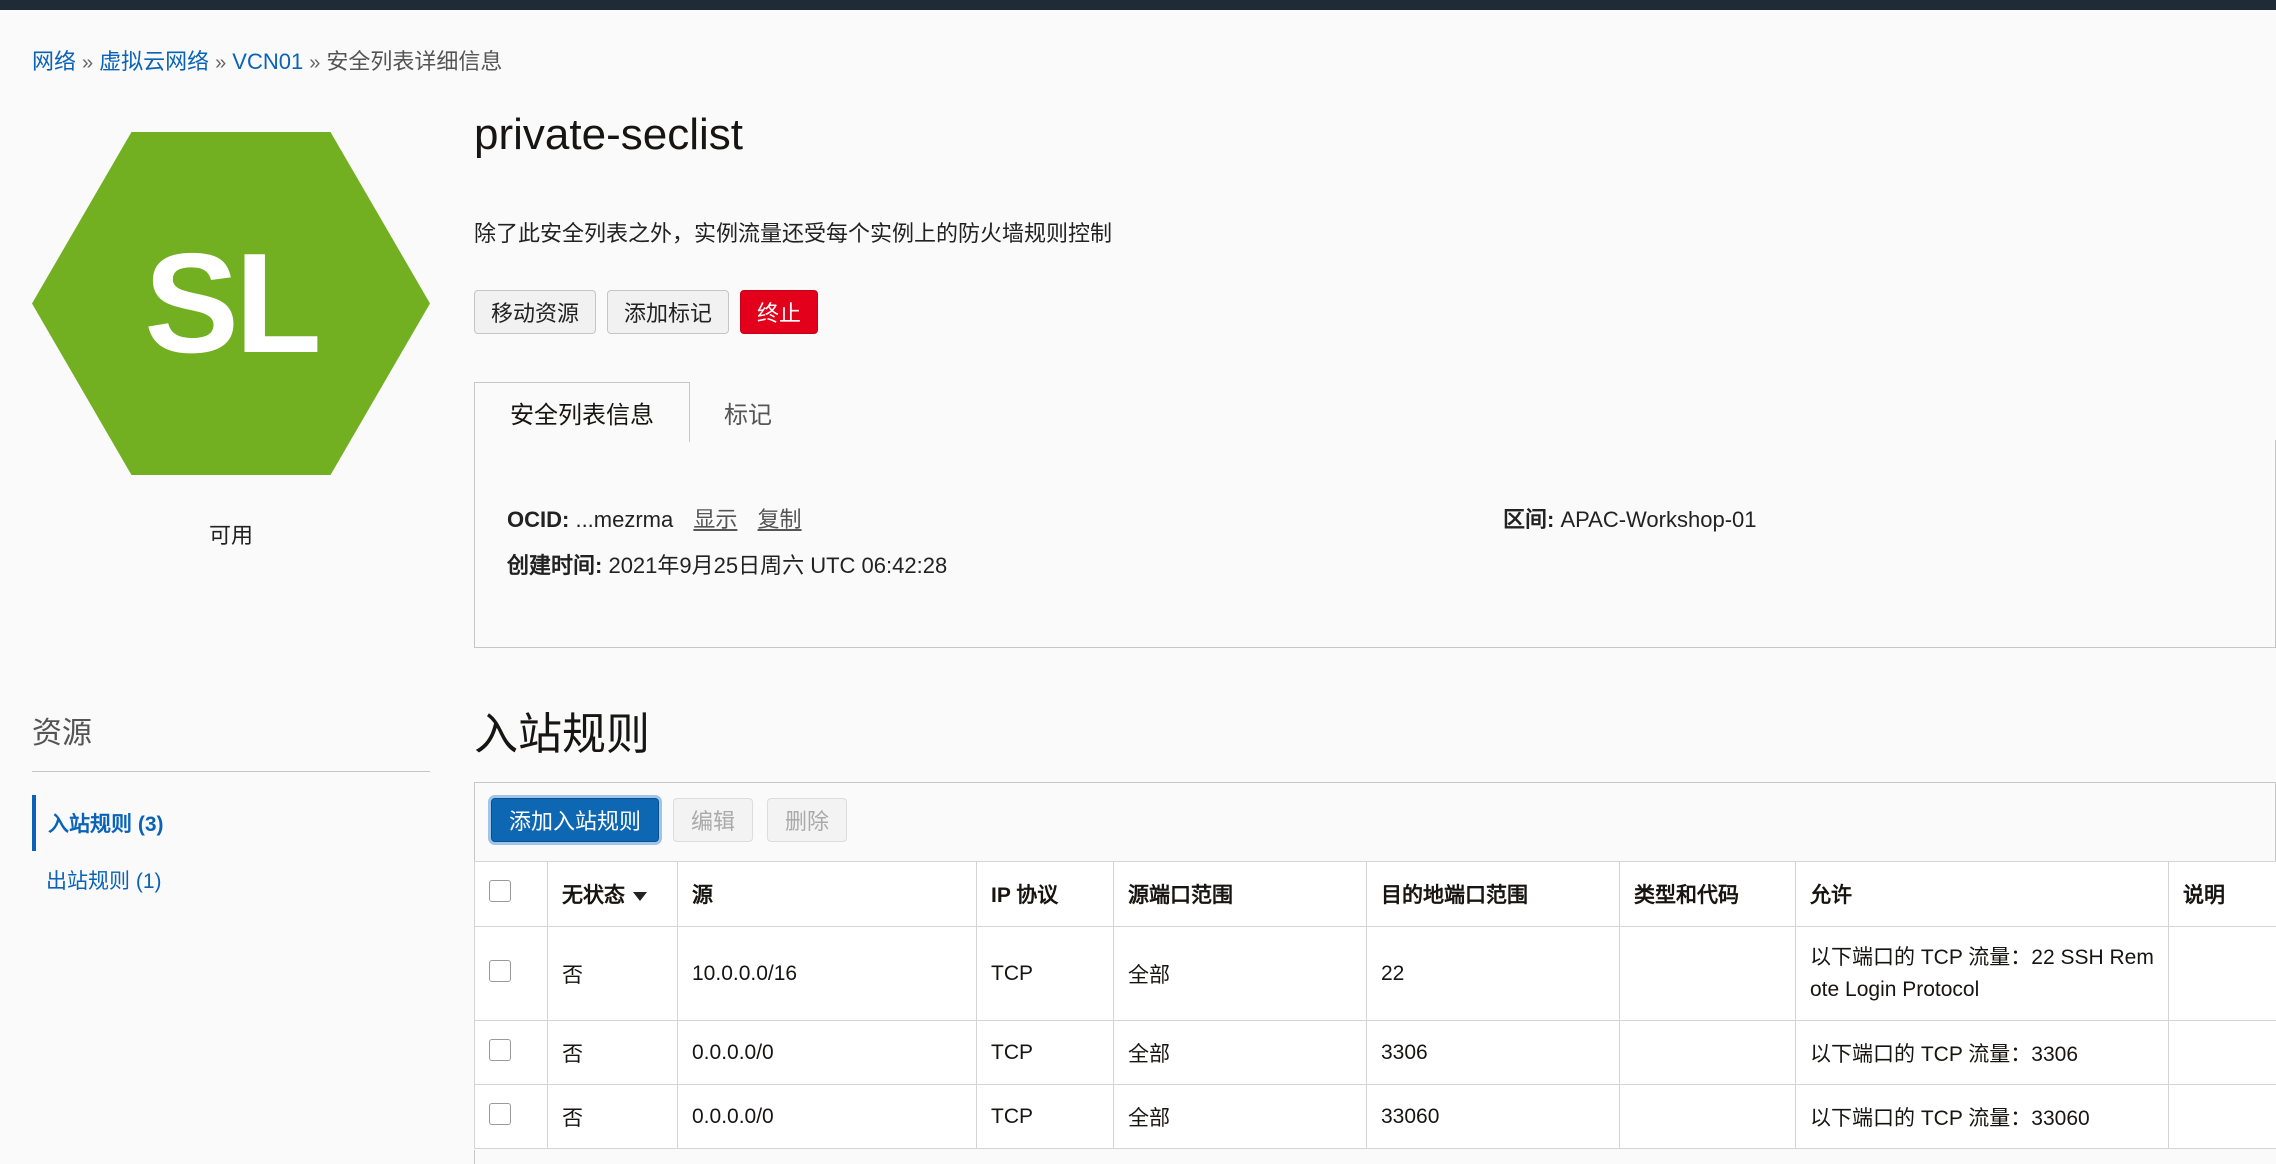  What do you see at coordinates (62, 733) in the screenshot?
I see `resources-heading: 资源` at bounding box center [62, 733].